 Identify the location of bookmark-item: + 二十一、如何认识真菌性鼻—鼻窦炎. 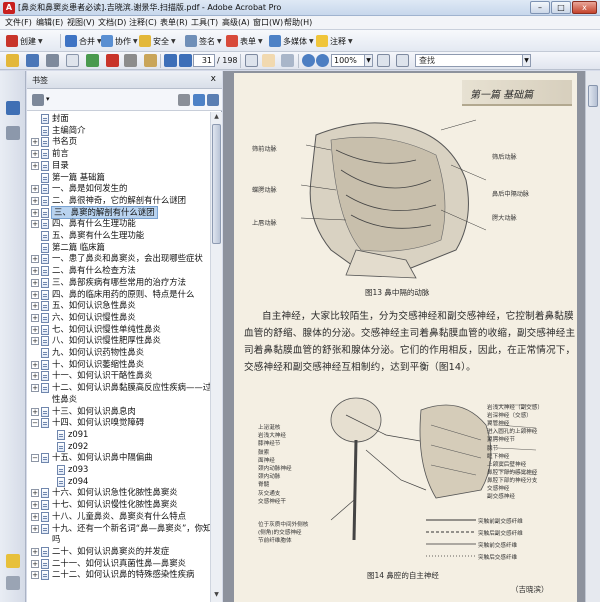
(118, 564).